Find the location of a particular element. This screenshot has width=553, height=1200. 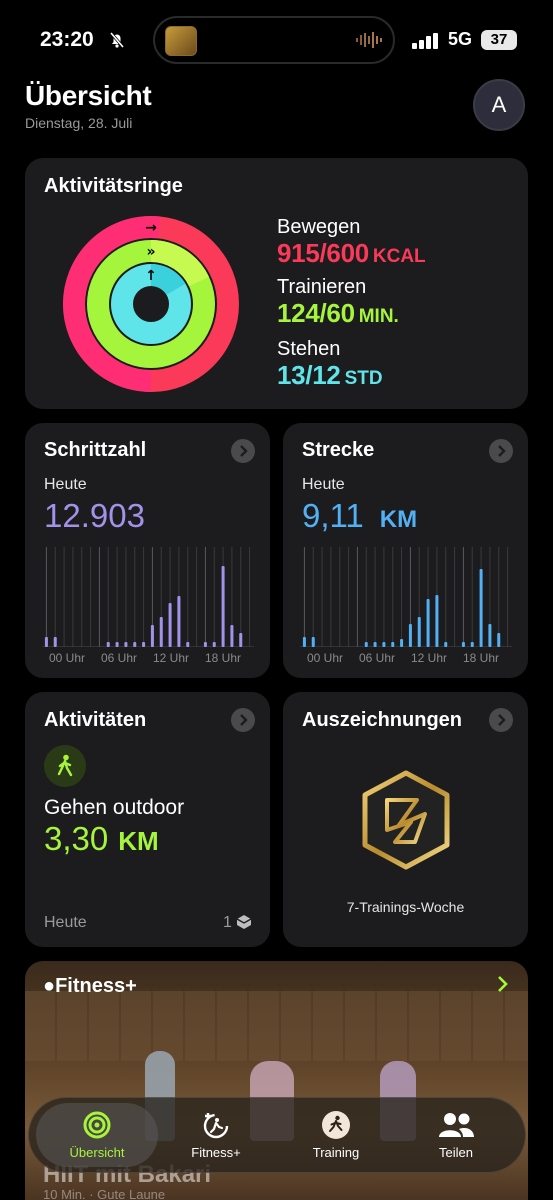

tab-fitness-plus: Fitness+ is located at coordinates (216, 1135).